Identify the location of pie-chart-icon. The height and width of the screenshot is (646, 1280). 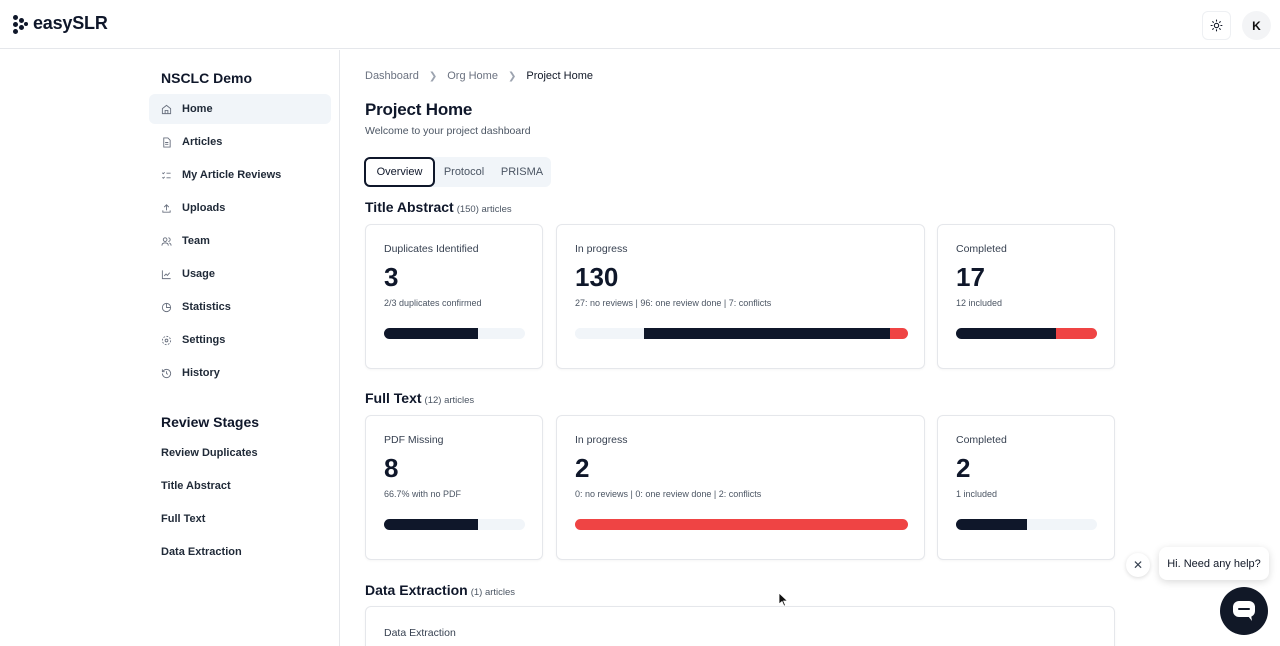
(166, 307).